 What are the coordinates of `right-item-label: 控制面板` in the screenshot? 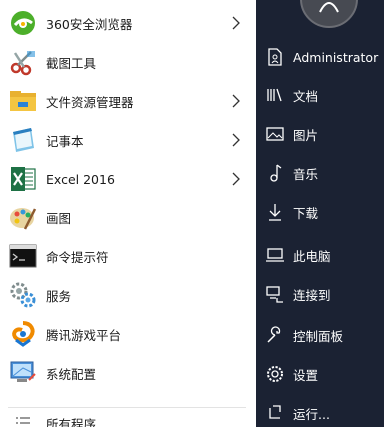 It's located at (318, 336).